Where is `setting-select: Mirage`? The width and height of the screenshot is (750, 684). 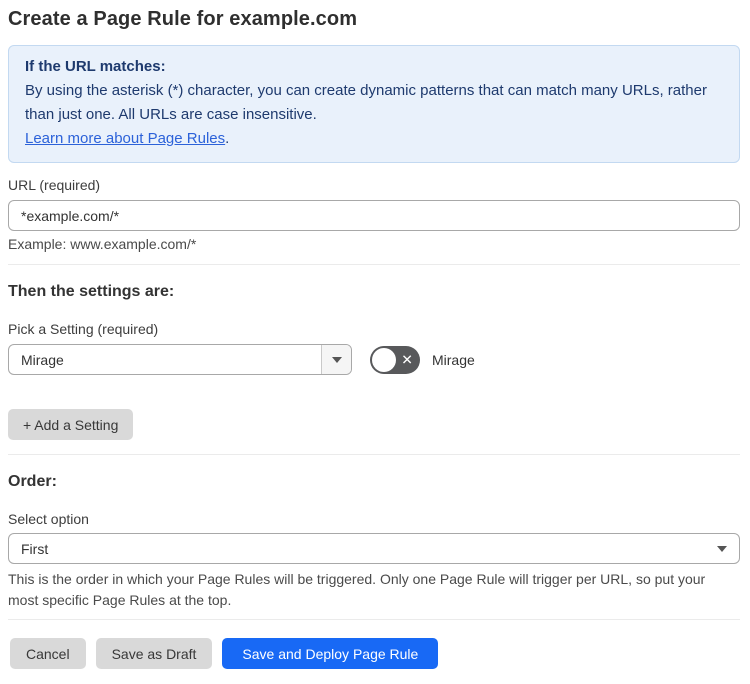 setting-select: Mirage is located at coordinates (180, 359).